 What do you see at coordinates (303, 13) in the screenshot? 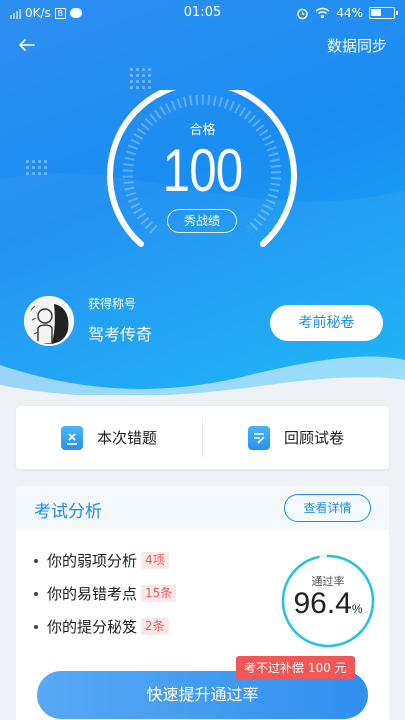
I see `alarm-icon` at bounding box center [303, 13].